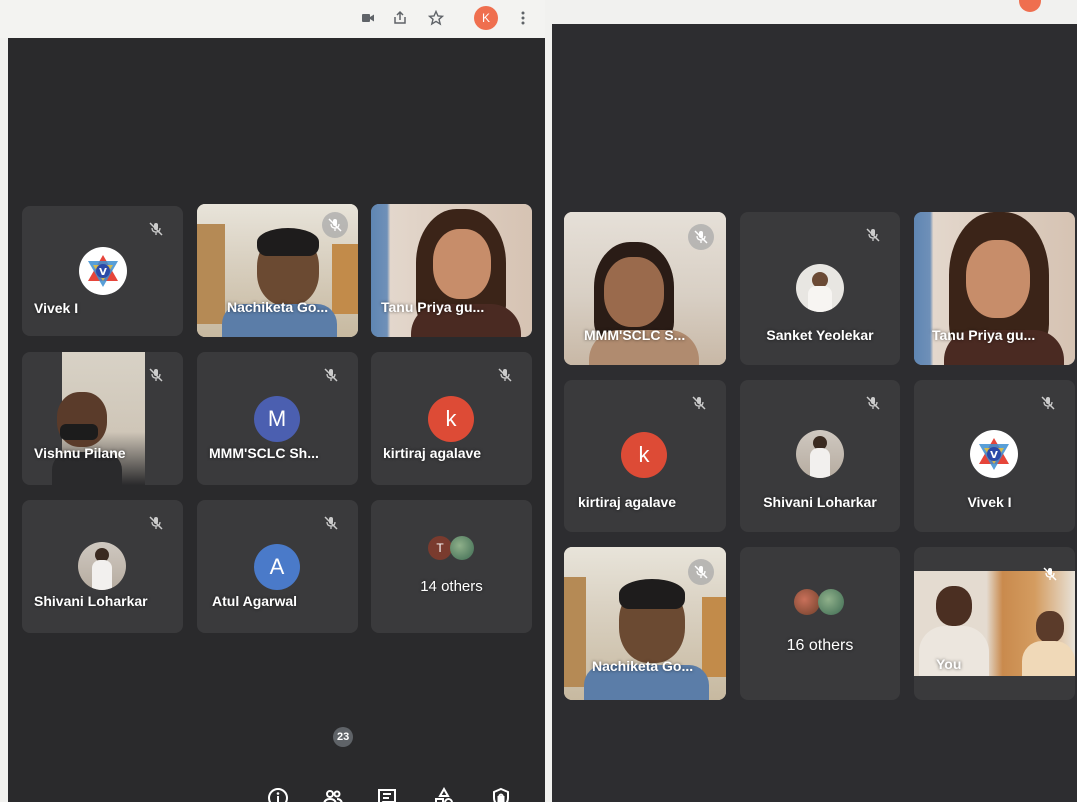  I want to click on profile-avatar: K, so click(486, 18).